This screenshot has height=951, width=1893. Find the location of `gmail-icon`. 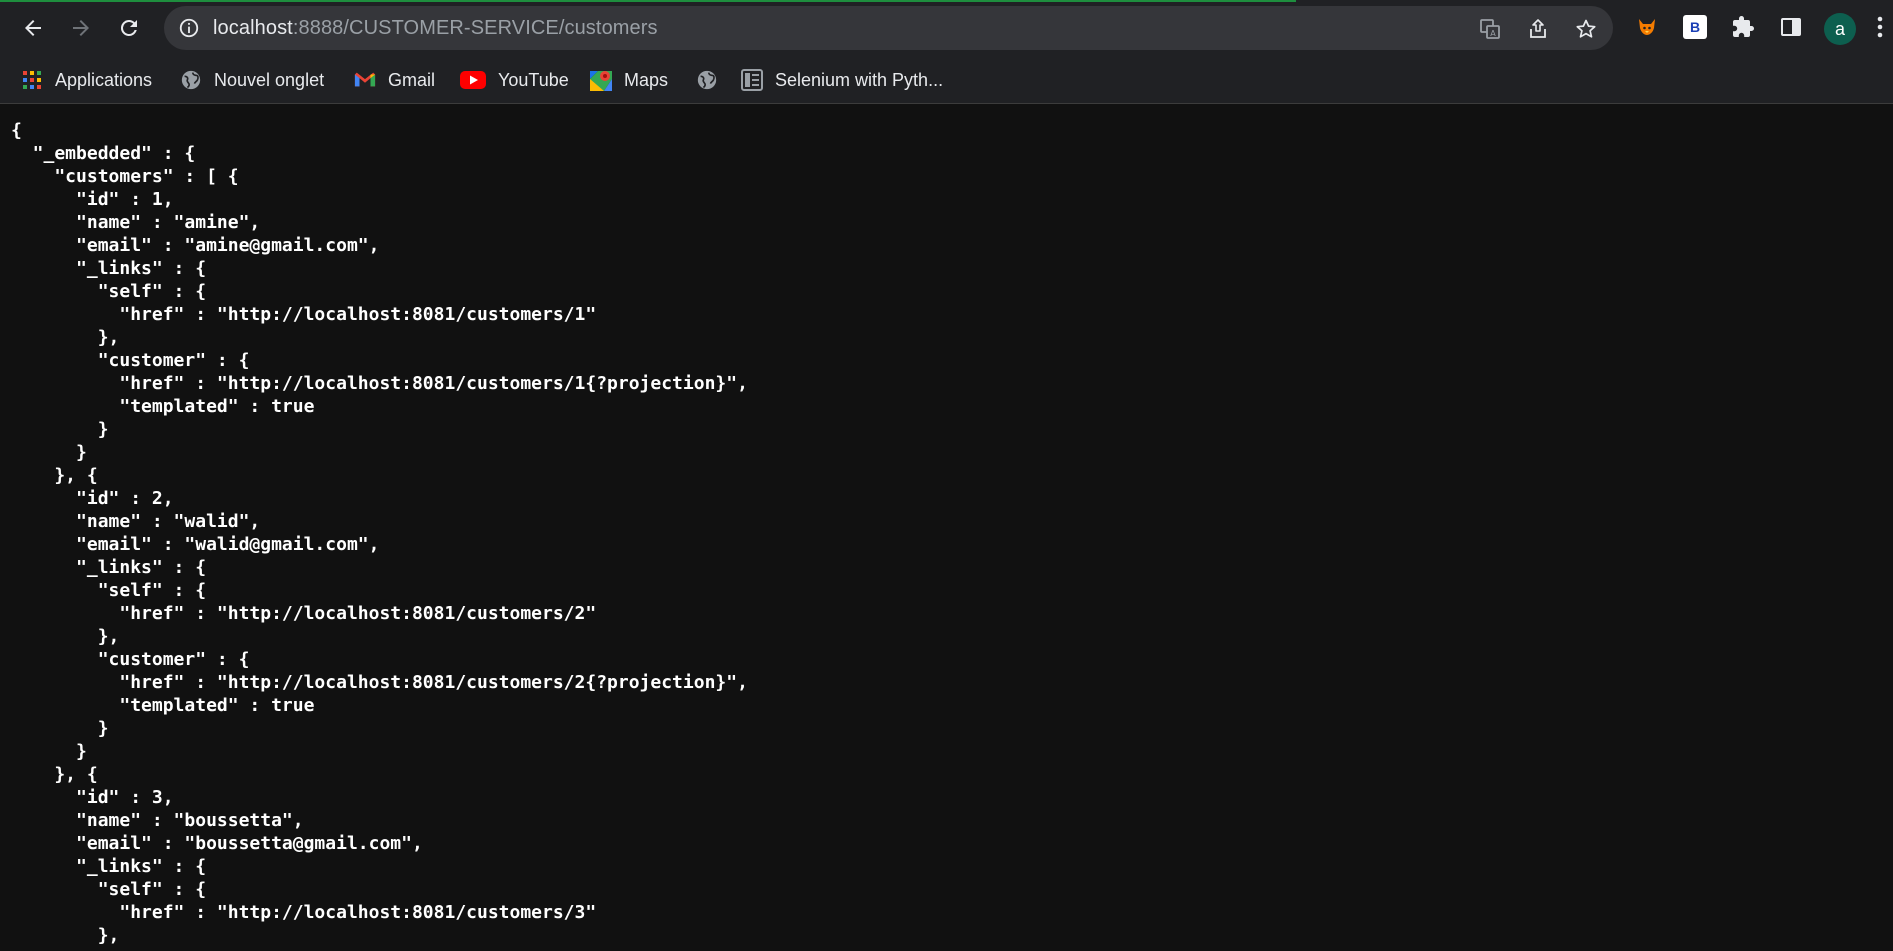

gmail-icon is located at coordinates (365, 80).